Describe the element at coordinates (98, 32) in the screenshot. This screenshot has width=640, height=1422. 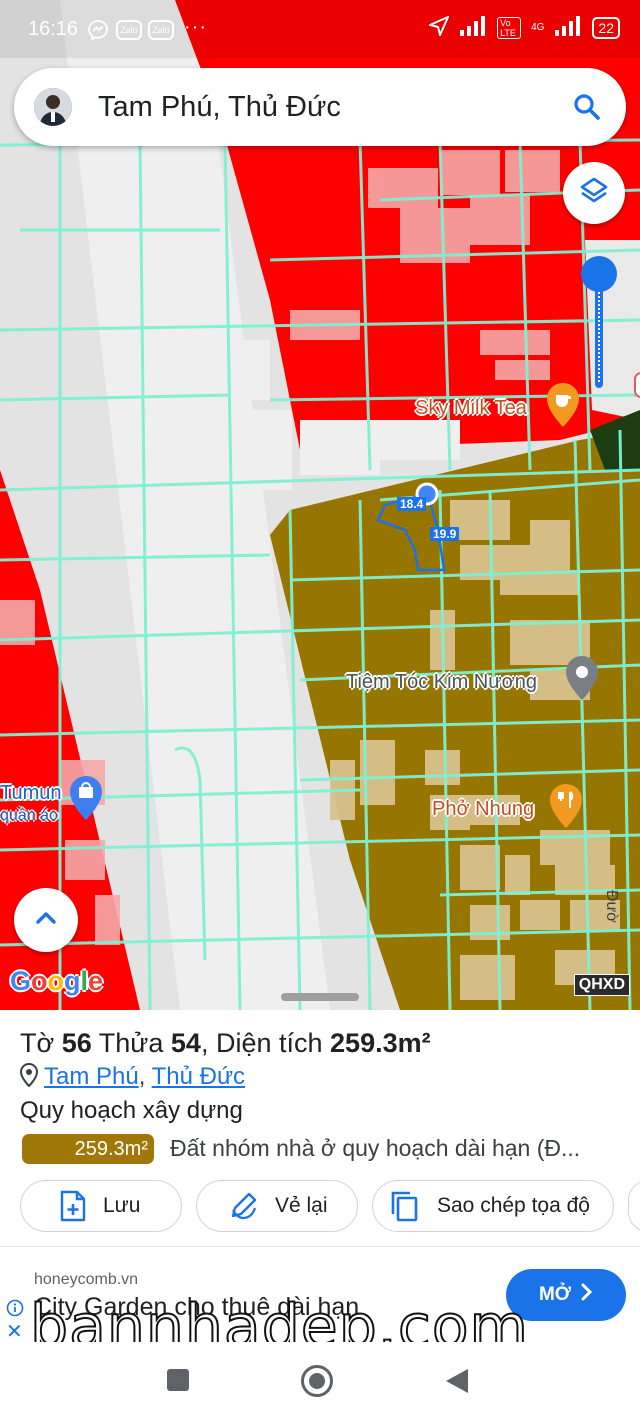
I see `messenger-icon` at that location.